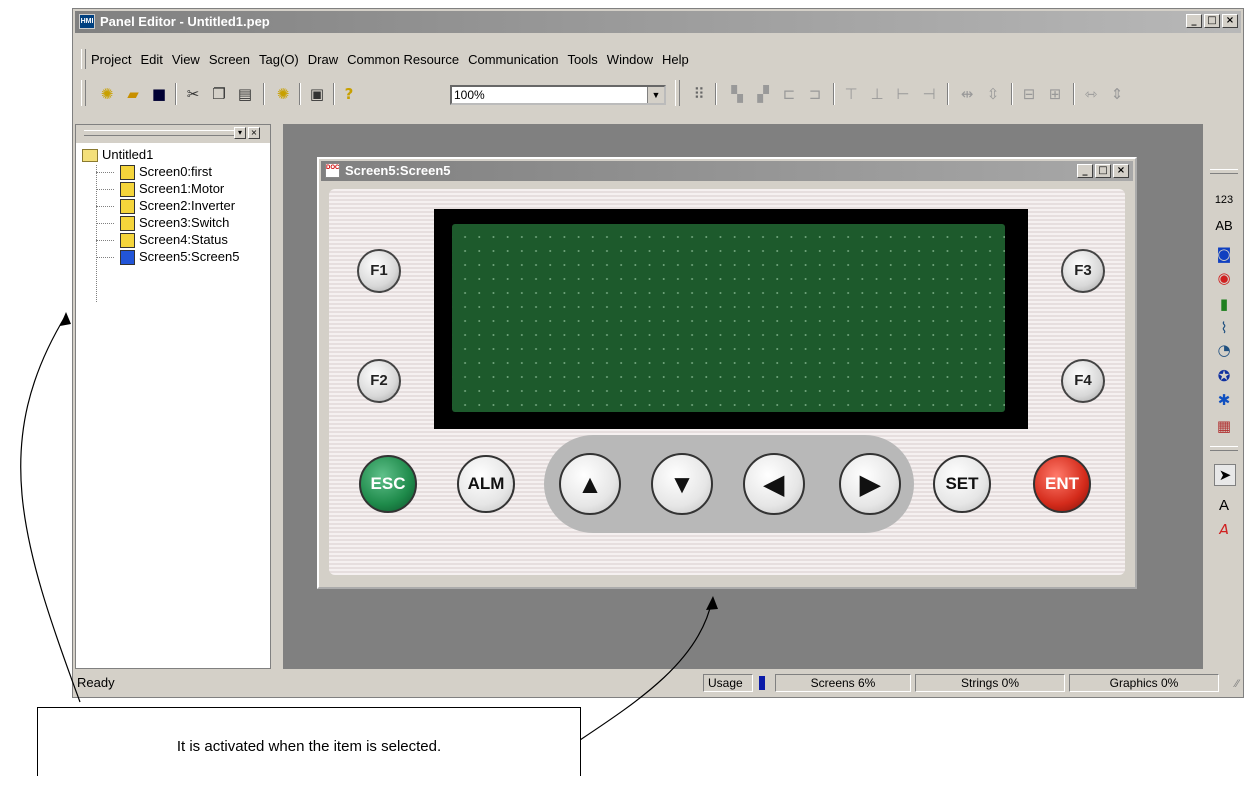  What do you see at coordinates (229, 59) in the screenshot?
I see `menu-screen: Screen` at bounding box center [229, 59].